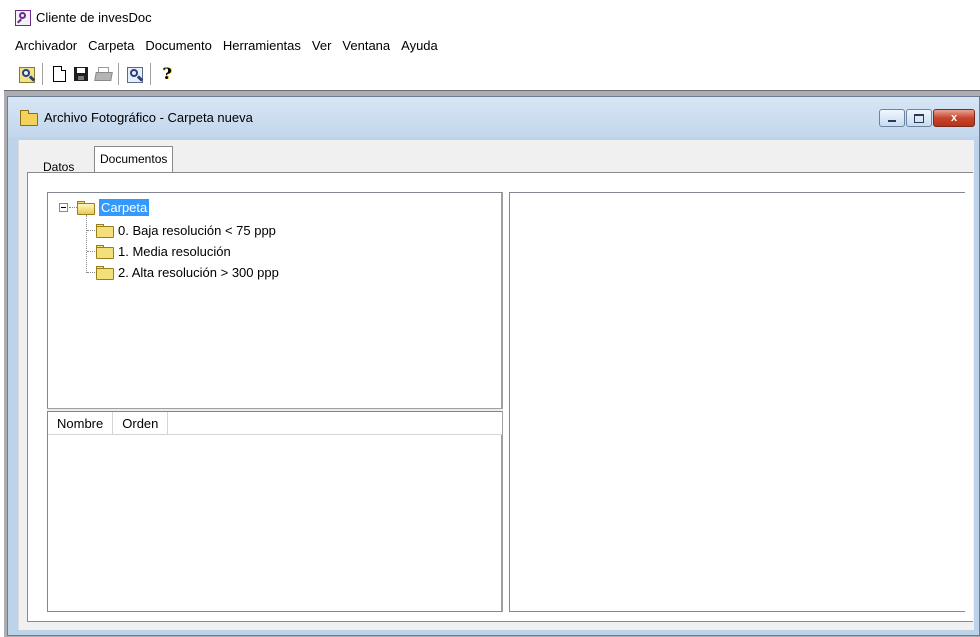 This screenshot has width=980, height=637. I want to click on save-button, so click(81, 74).